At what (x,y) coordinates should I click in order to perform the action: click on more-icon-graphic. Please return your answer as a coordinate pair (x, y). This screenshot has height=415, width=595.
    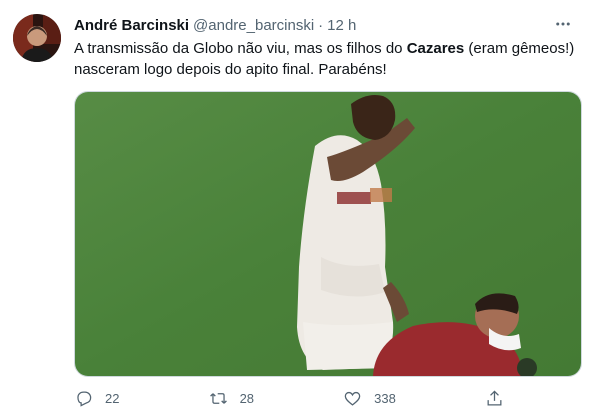
    Looking at the image, I should click on (563, 24).